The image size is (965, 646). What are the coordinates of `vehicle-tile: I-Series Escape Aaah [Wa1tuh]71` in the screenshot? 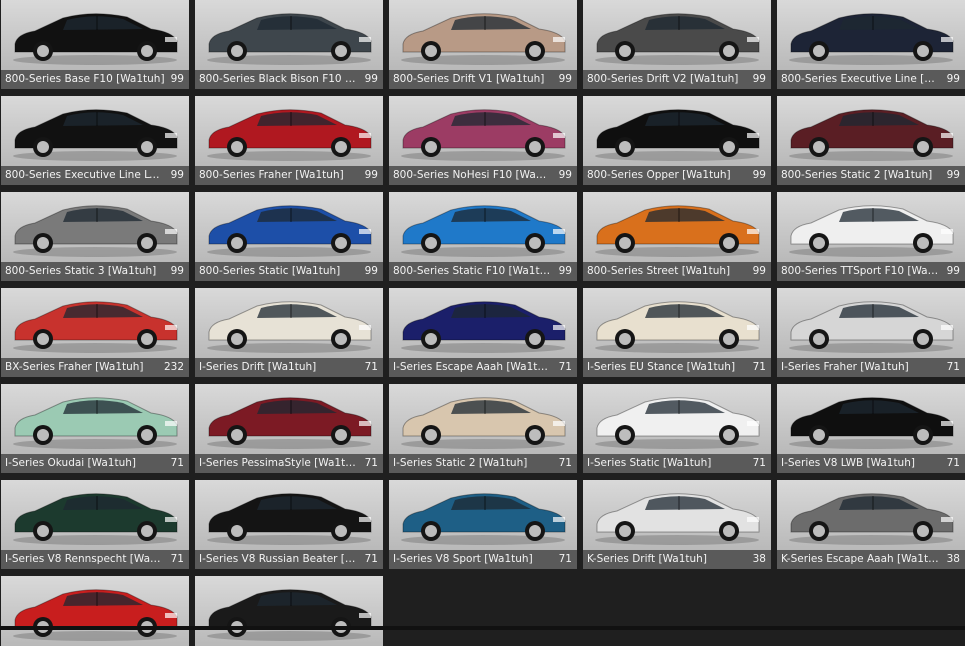 It's located at (483, 332).